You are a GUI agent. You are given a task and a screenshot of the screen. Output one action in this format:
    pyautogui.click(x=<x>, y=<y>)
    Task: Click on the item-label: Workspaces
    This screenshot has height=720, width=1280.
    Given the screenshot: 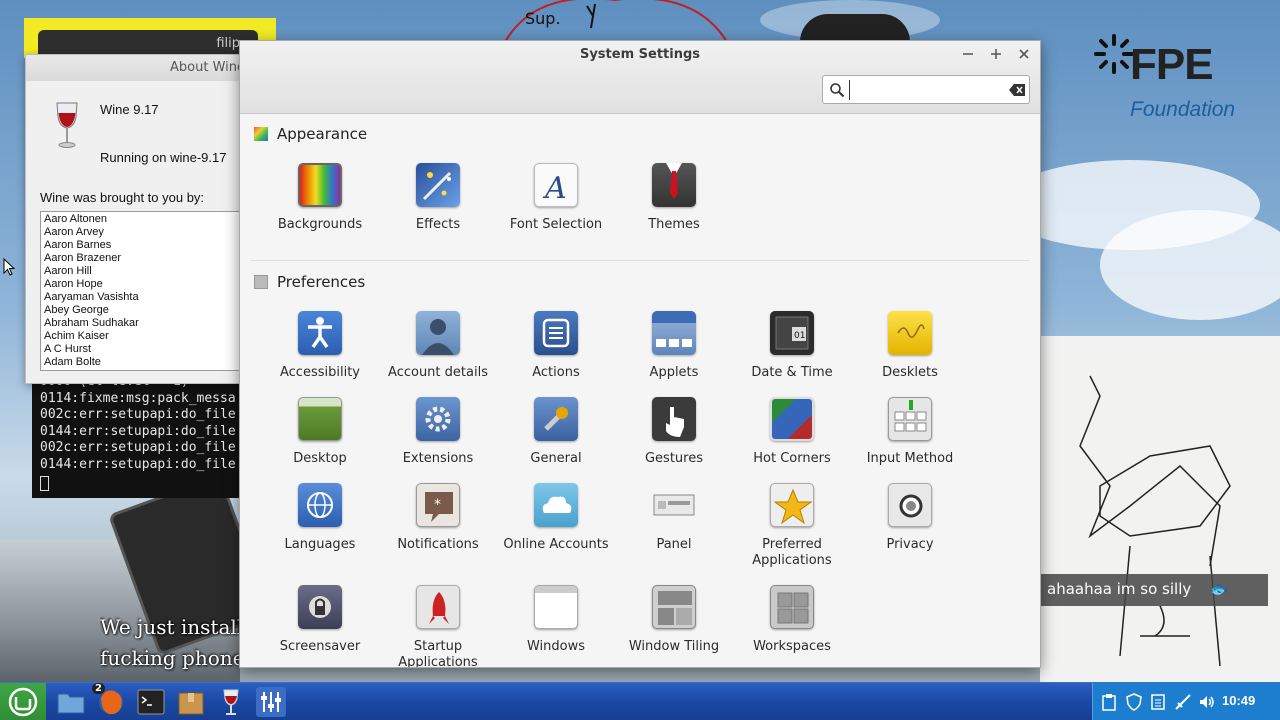 What is the action you would take?
    pyautogui.click(x=792, y=646)
    